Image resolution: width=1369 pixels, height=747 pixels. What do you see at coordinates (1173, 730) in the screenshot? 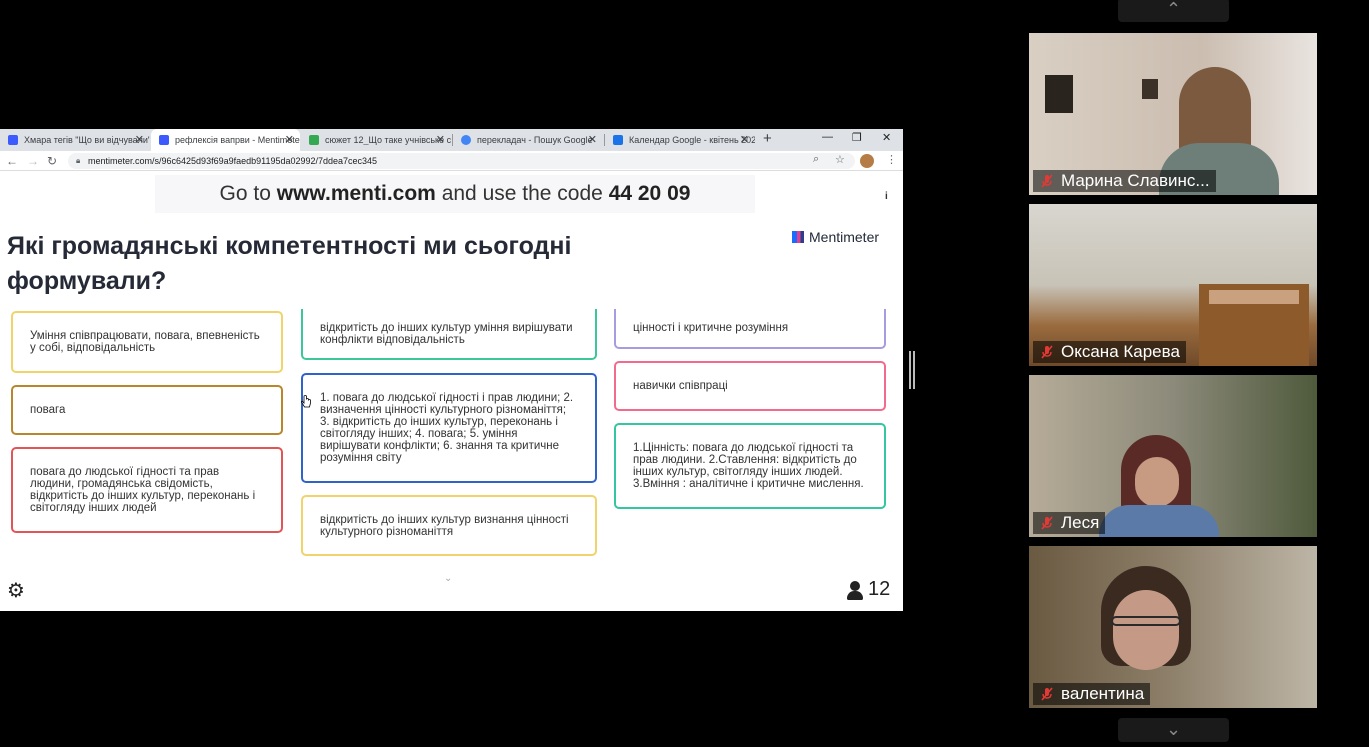
I see `scroll-down-button: ⌄` at bounding box center [1173, 730].